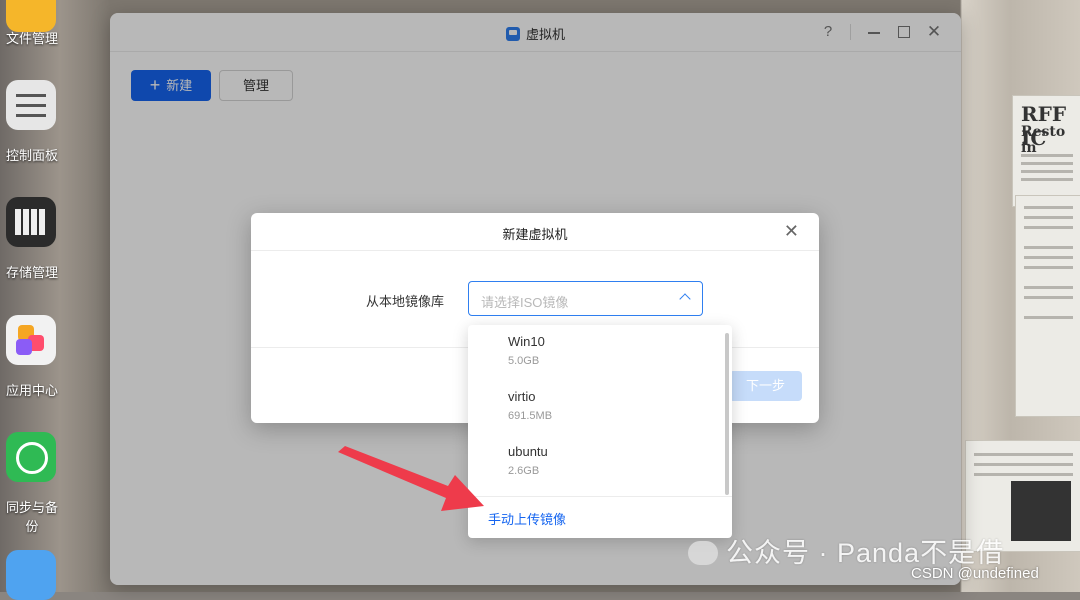 The image size is (1080, 600). I want to click on red-arrow-annotation, so click(411, 478).